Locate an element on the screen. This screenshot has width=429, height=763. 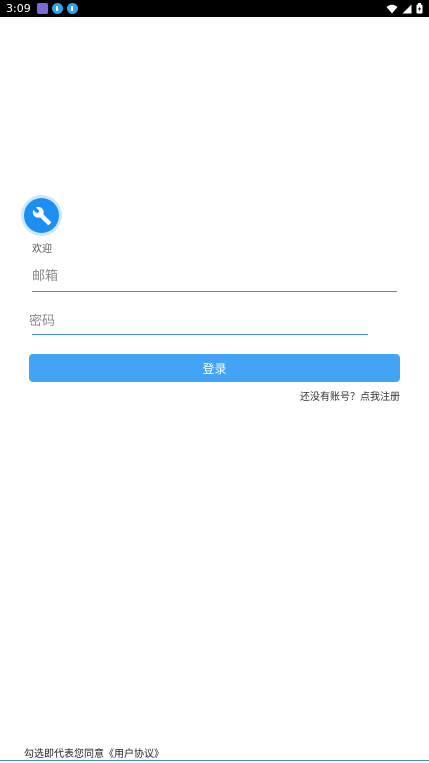
wrench-icon is located at coordinates (41, 215).